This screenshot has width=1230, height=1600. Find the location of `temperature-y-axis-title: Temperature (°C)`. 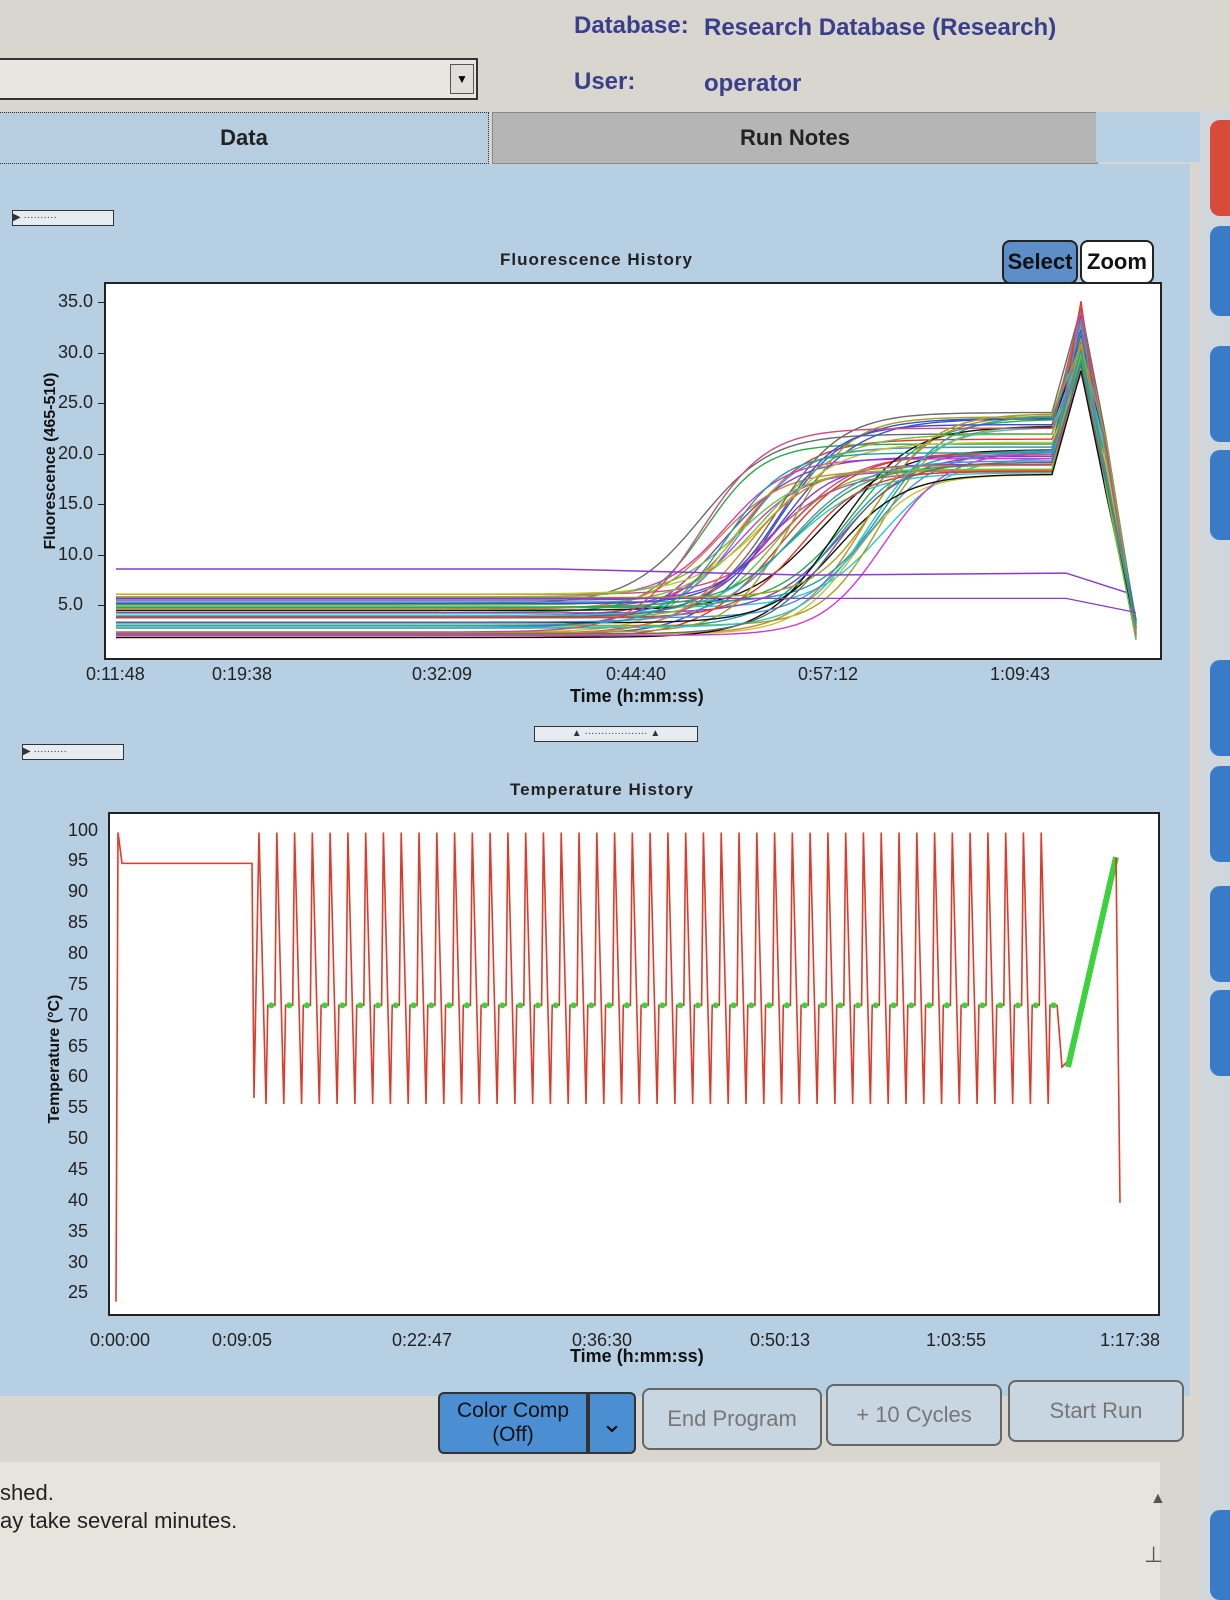

temperature-y-axis-title: Temperature (°C) is located at coordinates (54, 1059).